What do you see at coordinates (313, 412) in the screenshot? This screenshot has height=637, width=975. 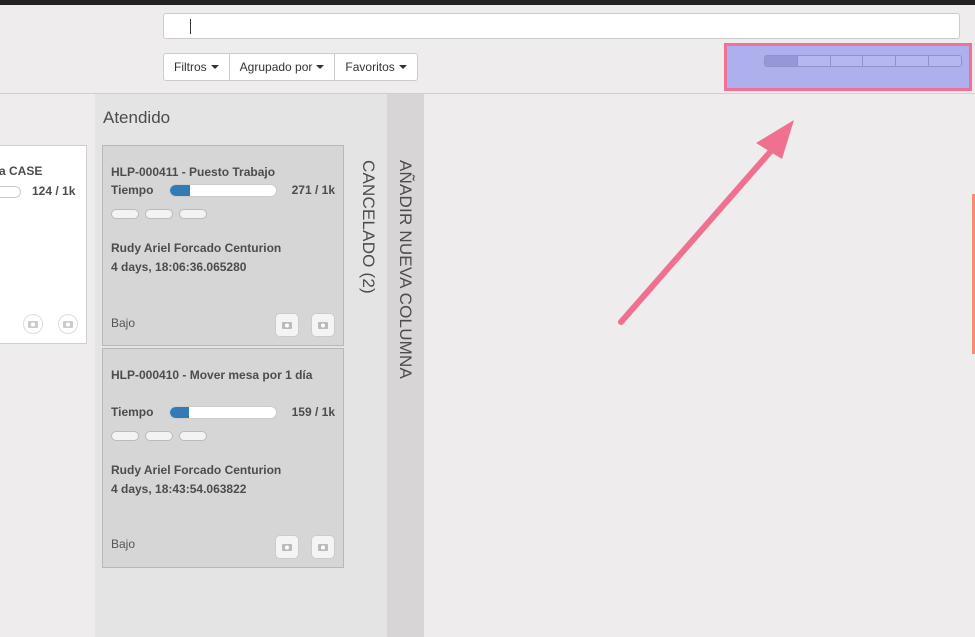 I see `progress-label: 159 / 1k` at bounding box center [313, 412].